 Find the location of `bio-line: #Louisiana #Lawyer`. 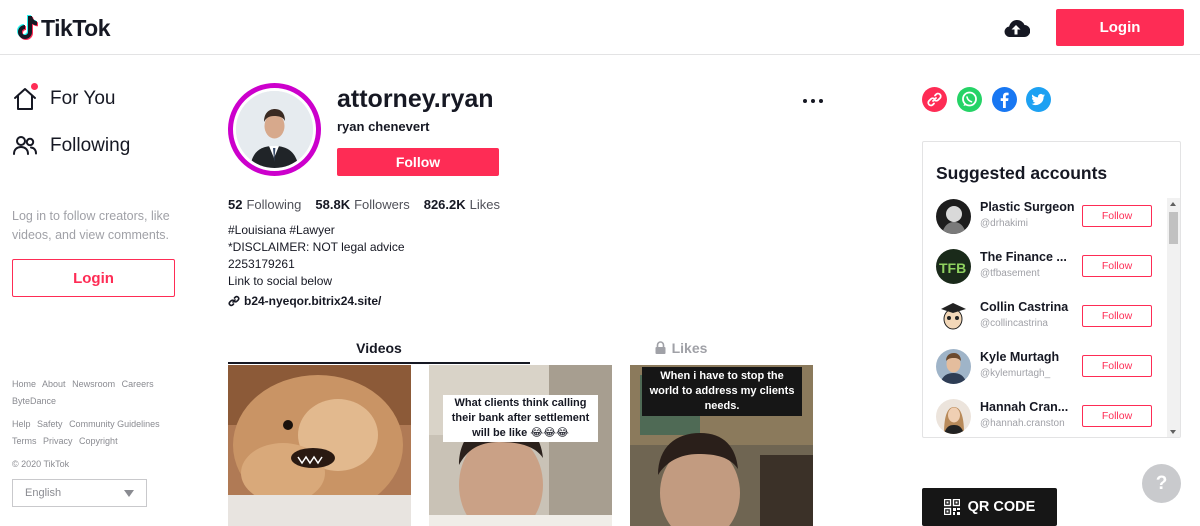

bio-line: #Louisiana #Lawyer is located at coordinates (281, 230).